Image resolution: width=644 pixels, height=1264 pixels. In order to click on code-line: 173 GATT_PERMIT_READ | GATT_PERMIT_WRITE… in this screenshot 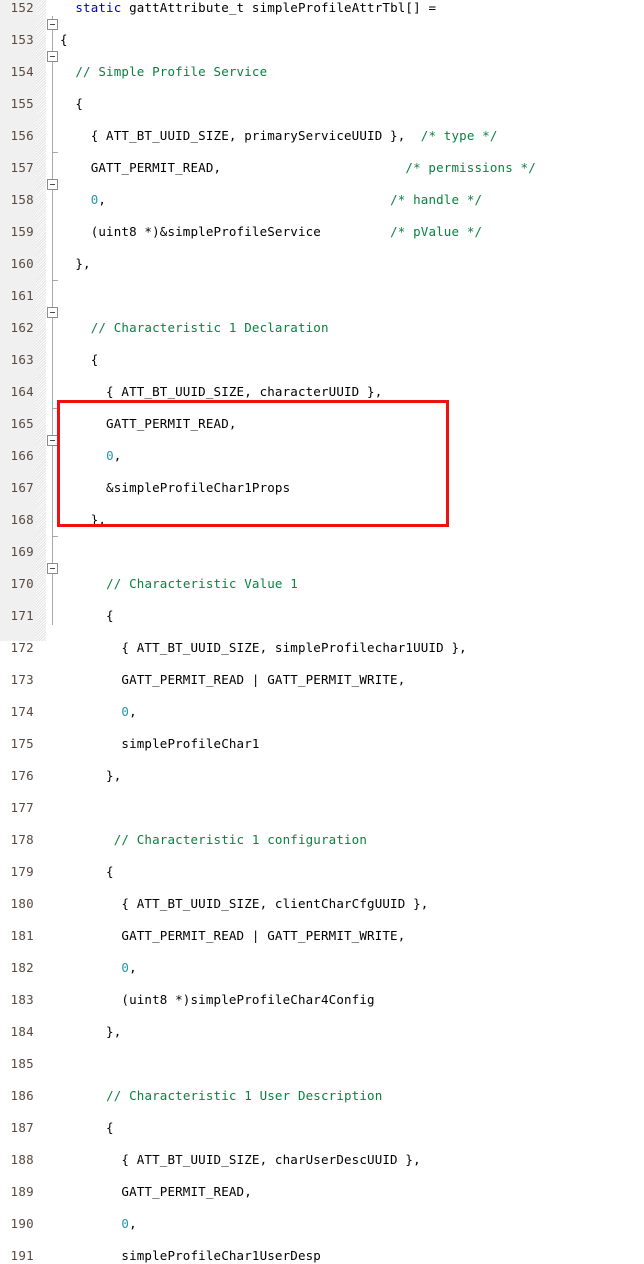, I will do `click(322, 680)`.